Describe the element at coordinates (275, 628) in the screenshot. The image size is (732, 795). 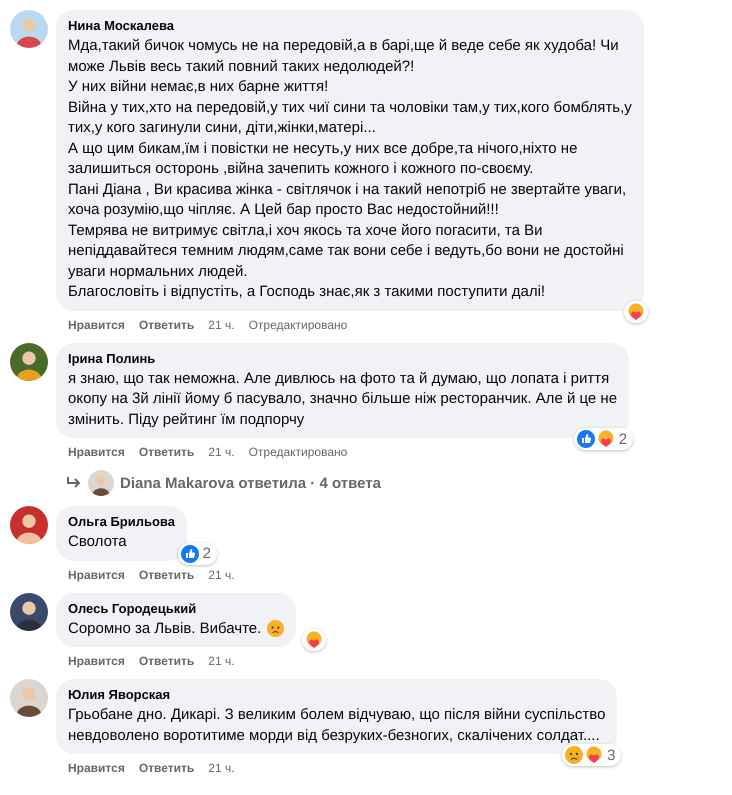
I see `frown-face-icon` at that location.